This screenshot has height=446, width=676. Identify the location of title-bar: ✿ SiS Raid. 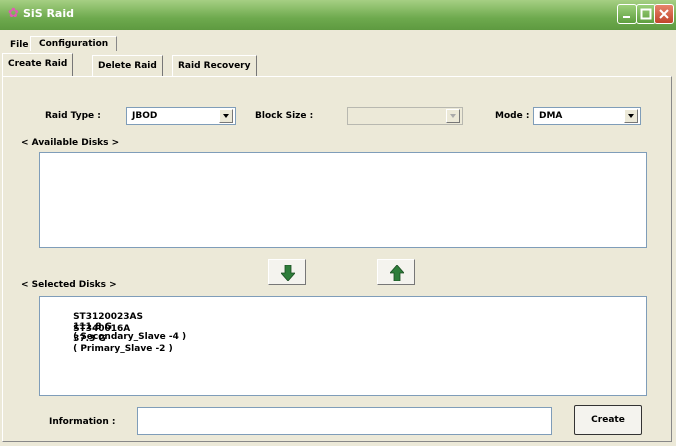
(338, 15).